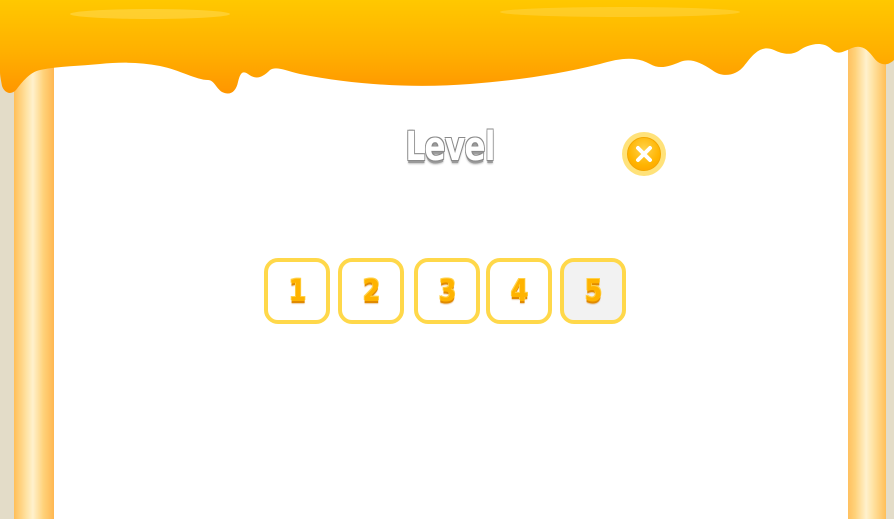 The height and width of the screenshot is (519, 894). I want to click on level-number: 4, so click(519, 291).